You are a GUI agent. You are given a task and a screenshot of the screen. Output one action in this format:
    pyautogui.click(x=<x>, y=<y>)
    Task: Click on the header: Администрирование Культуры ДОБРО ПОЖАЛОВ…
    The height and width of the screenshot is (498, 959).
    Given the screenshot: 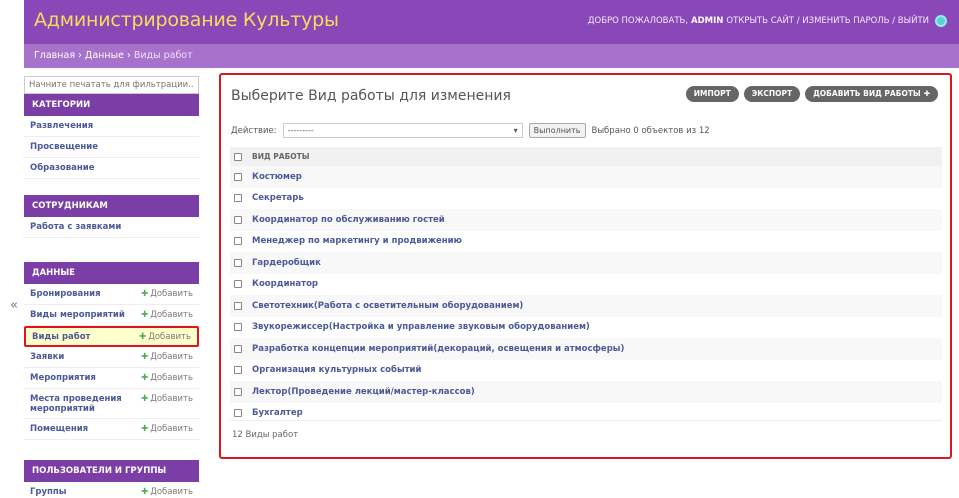 What is the action you would take?
    pyautogui.click(x=491, y=22)
    